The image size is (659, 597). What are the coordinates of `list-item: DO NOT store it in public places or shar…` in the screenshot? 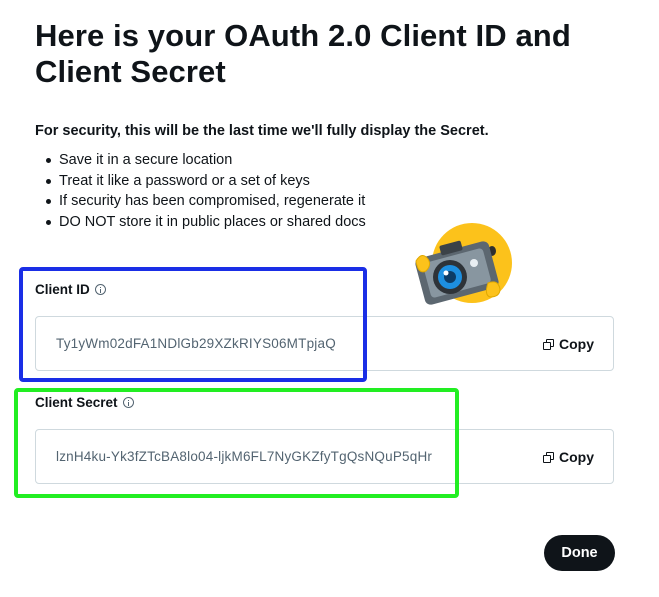 It's located at (200, 222).